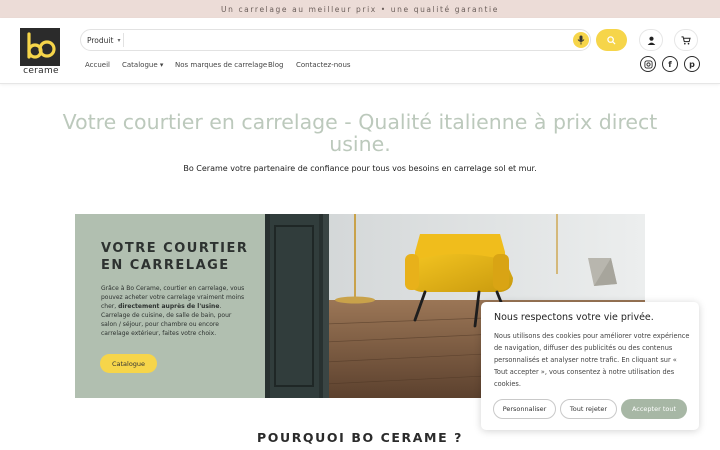 The image size is (720, 450). What do you see at coordinates (524, 409) in the screenshot?
I see `cookie-customize-button: Personnaliser` at bounding box center [524, 409].